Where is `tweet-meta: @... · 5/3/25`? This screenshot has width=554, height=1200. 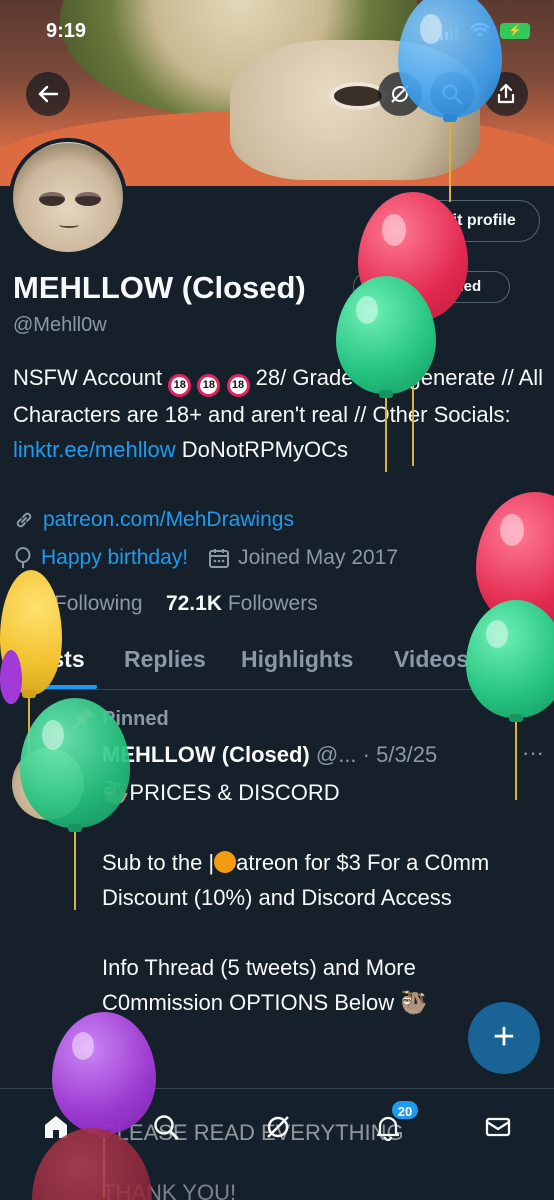 tweet-meta: @... · 5/3/25 is located at coordinates (373, 754).